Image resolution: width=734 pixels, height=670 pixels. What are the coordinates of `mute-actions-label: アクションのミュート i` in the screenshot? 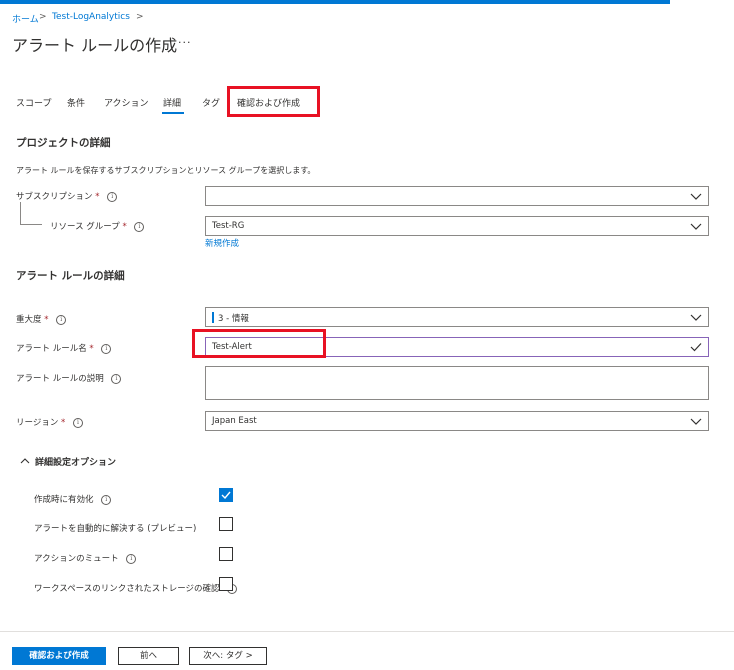 It's located at (85, 558).